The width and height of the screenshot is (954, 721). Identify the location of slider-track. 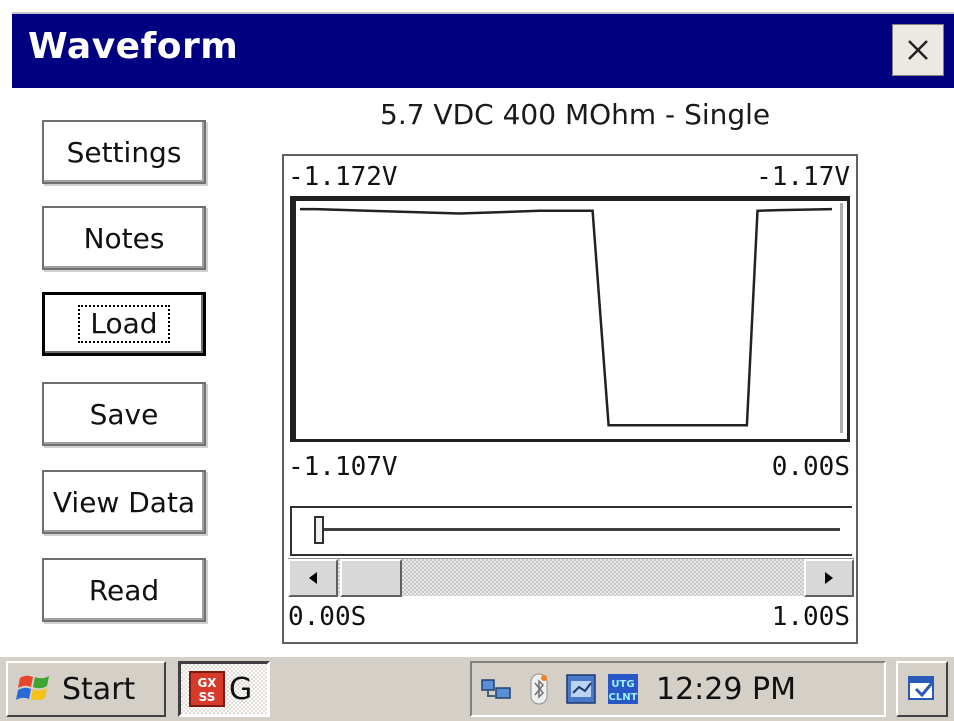
(580, 529).